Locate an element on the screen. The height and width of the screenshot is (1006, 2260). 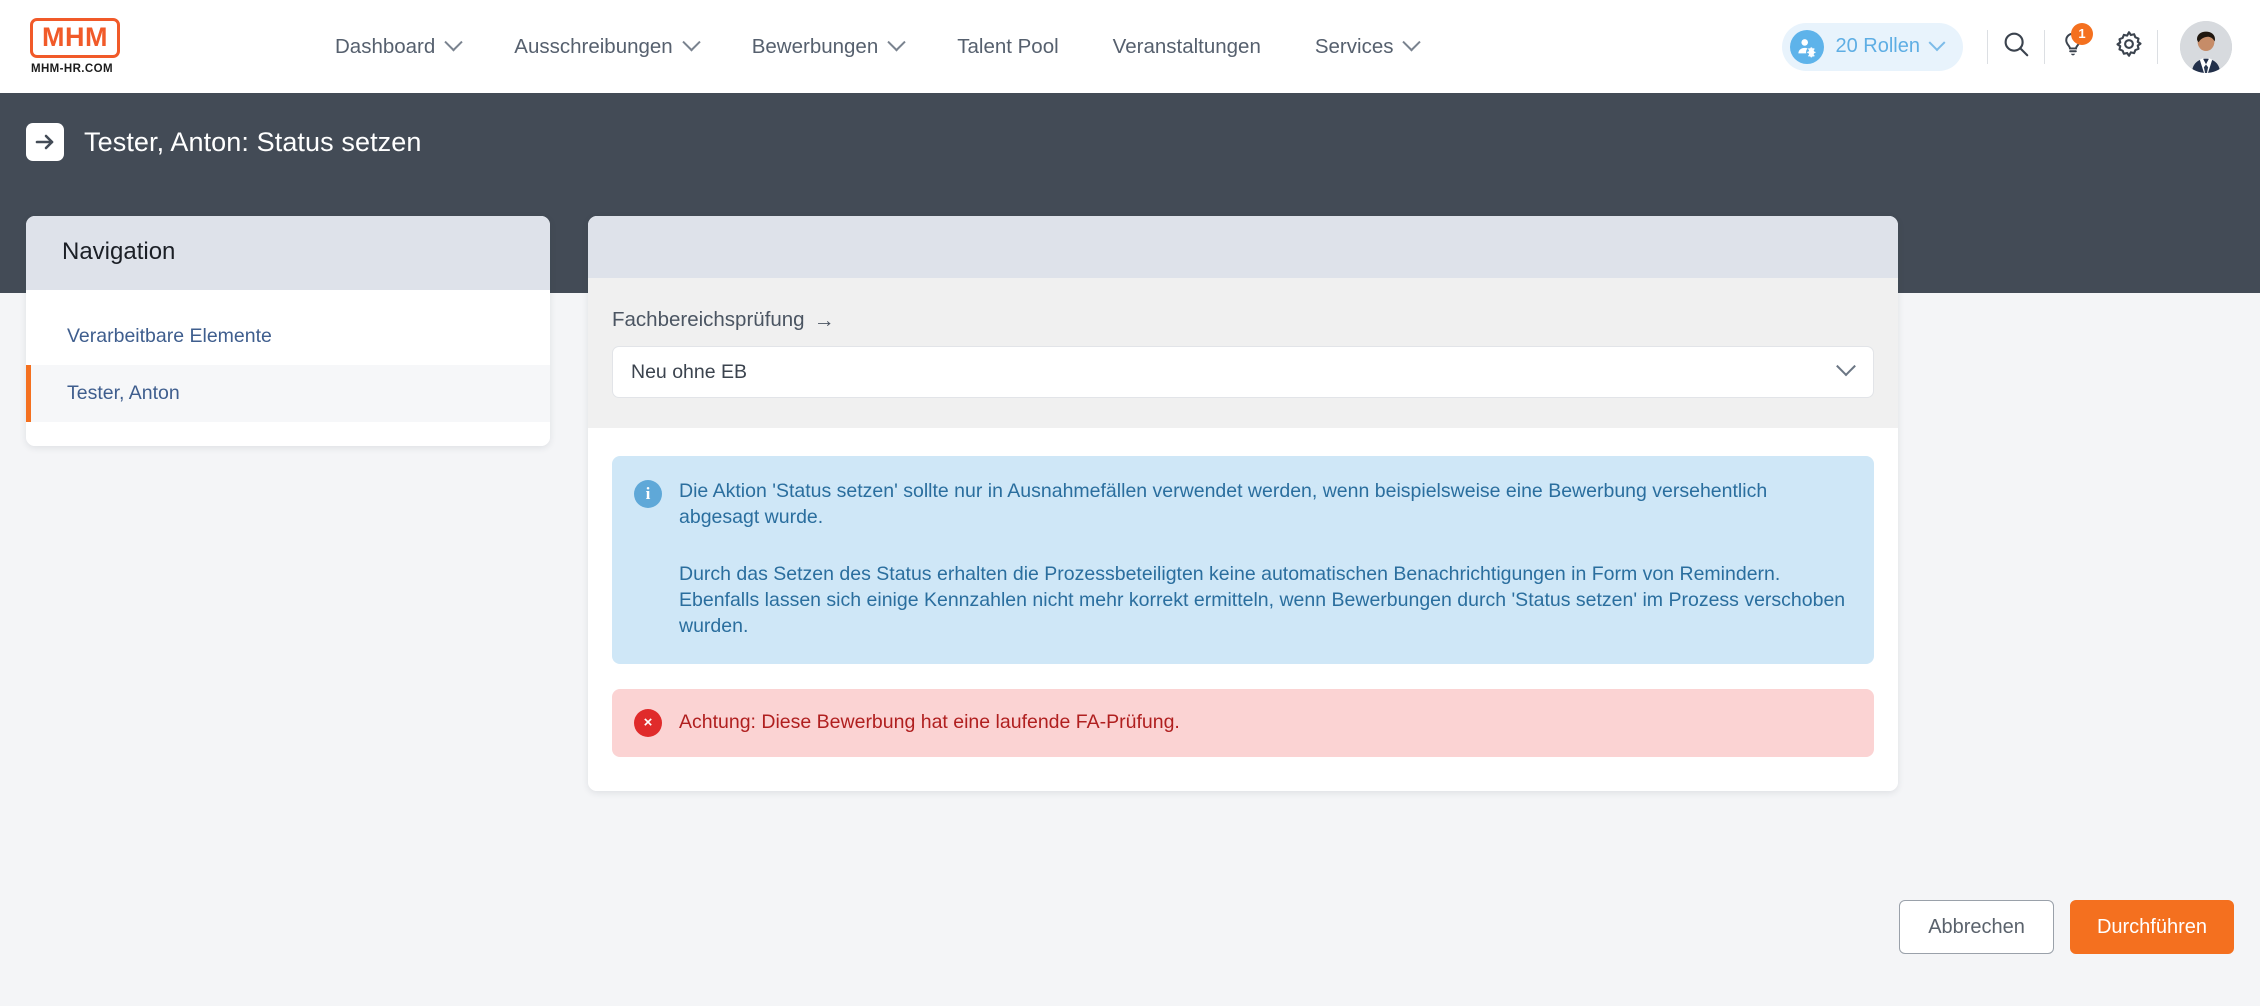
sidebar-item-tester-anton: Tester, Anton is located at coordinates (288, 393).